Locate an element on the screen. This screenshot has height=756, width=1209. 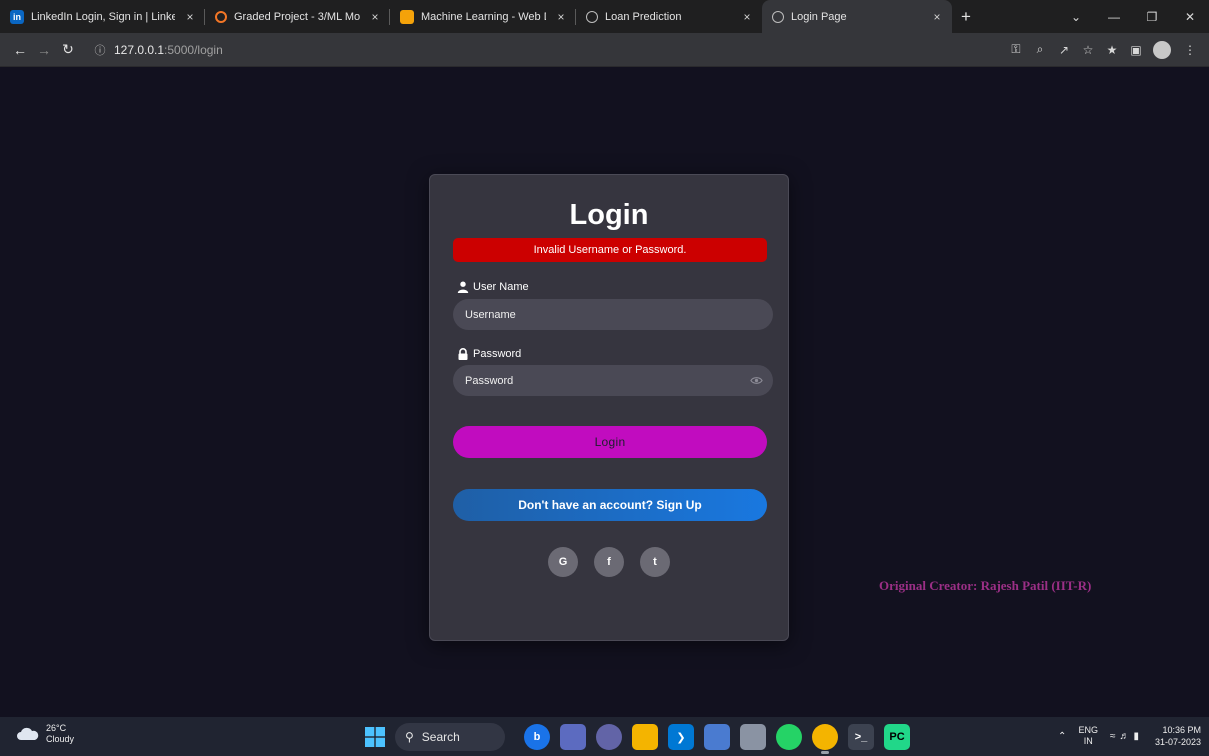
lock-icon is located at coordinates (463, 354).